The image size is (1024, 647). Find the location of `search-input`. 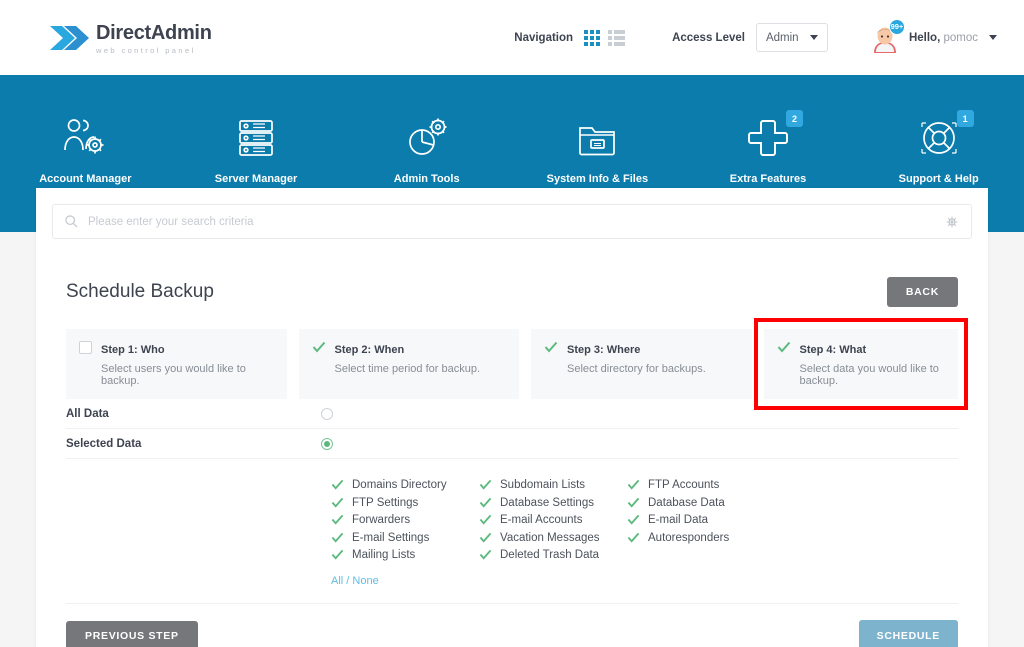

search-input is located at coordinates (516, 221).